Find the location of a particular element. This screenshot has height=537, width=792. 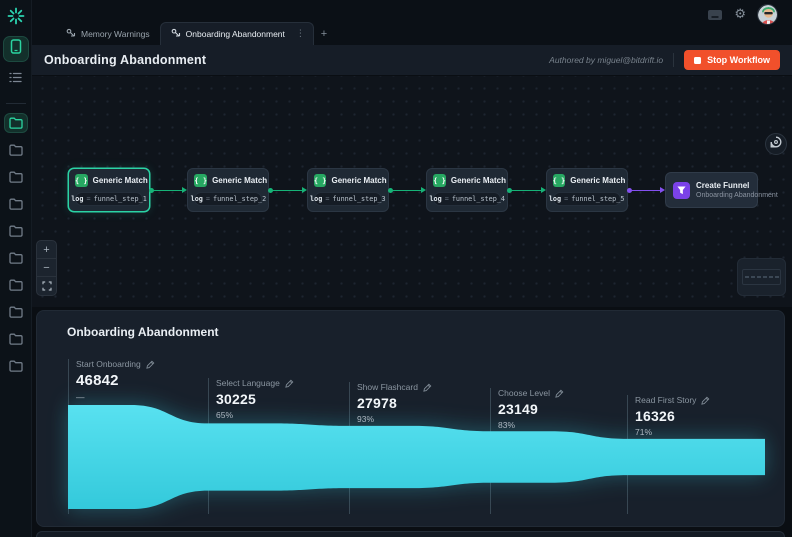

canvas-zoom-controls: + − is located at coordinates (46, 268).